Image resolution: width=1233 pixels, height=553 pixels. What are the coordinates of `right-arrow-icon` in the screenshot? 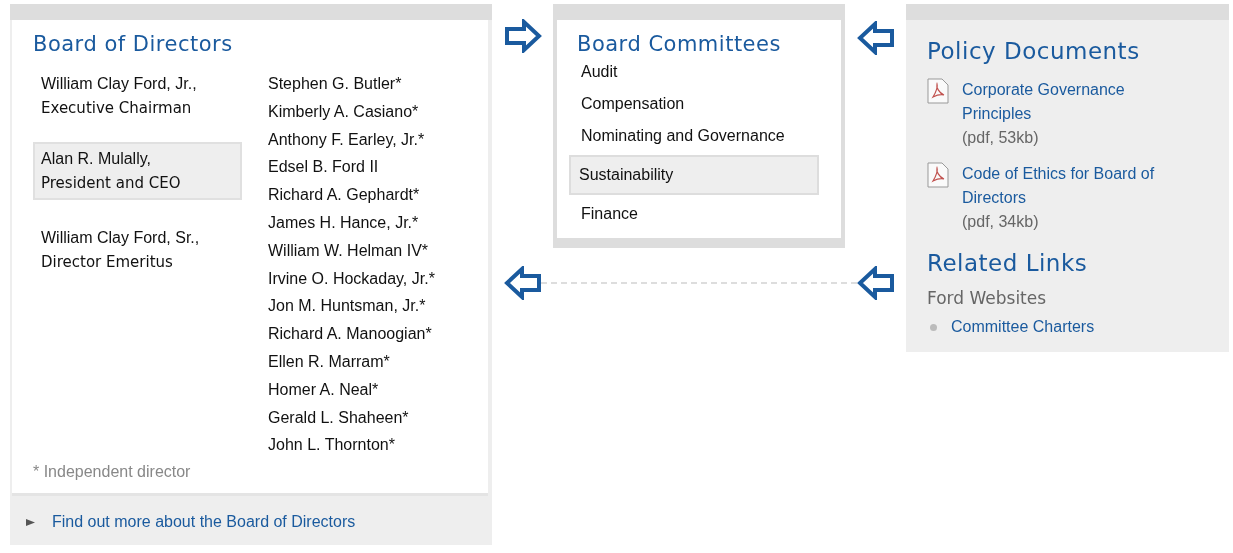 It's located at (522, 36).